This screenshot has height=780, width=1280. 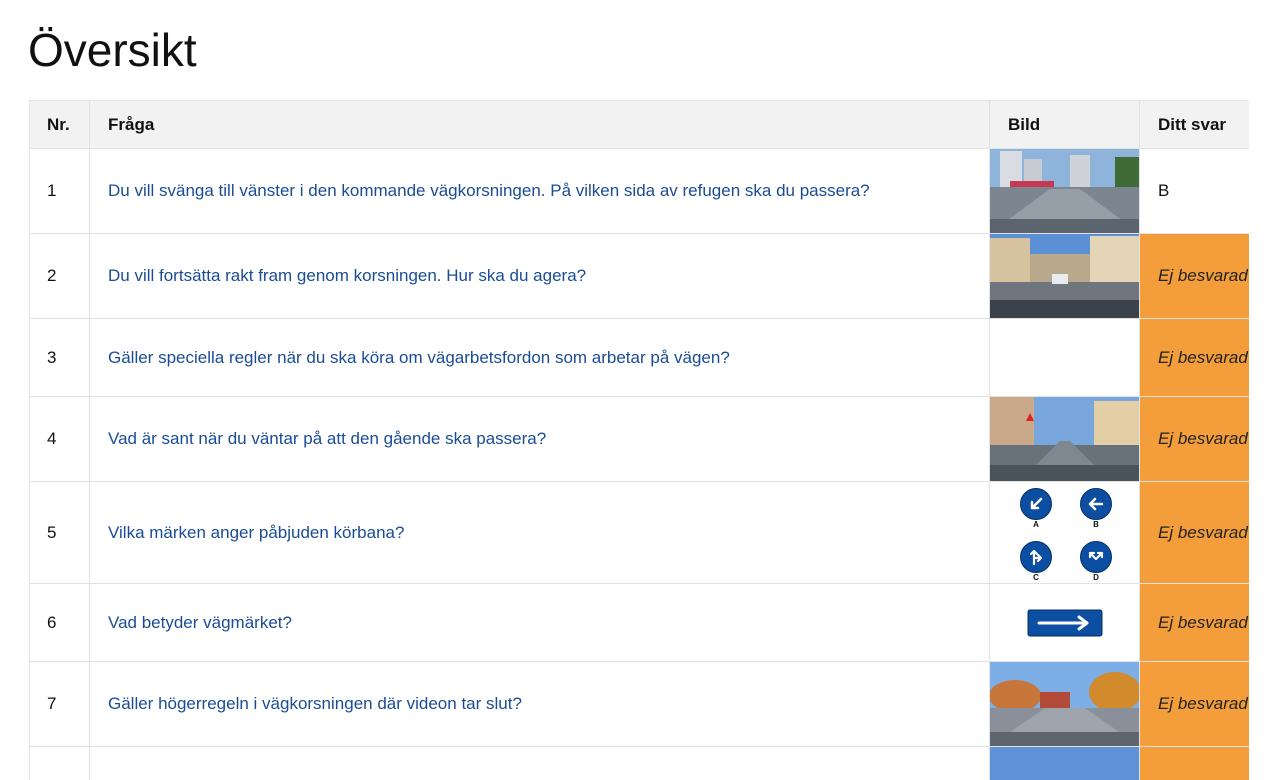 I want to click on sign-label: C, so click(x=1036, y=577).